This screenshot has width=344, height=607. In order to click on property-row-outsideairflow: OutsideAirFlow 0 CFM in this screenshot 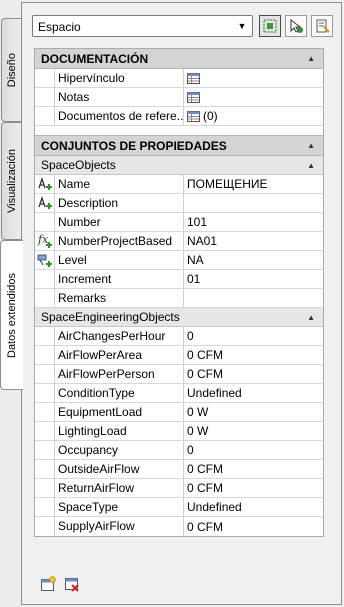, I will do `click(179, 469)`.